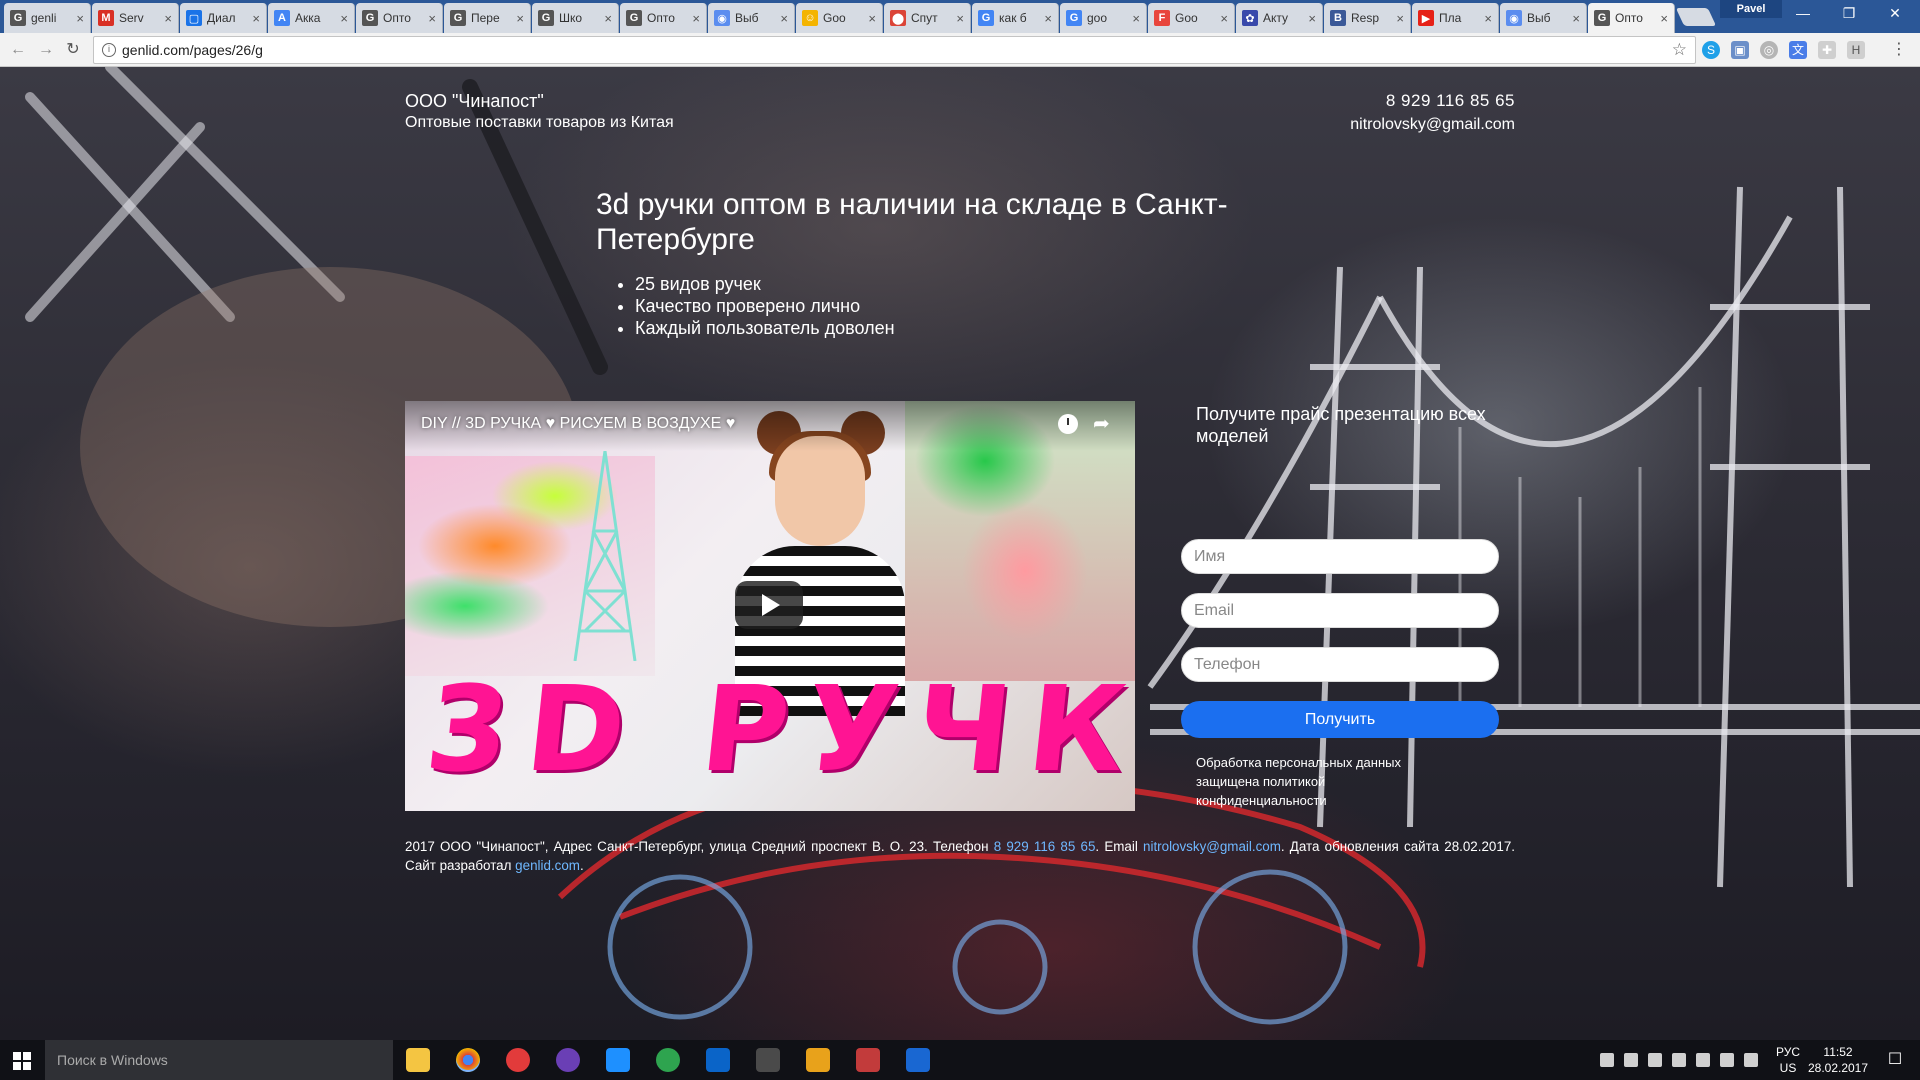 The height and width of the screenshot is (1080, 1920). I want to click on app-toy-icon, so click(868, 1060).